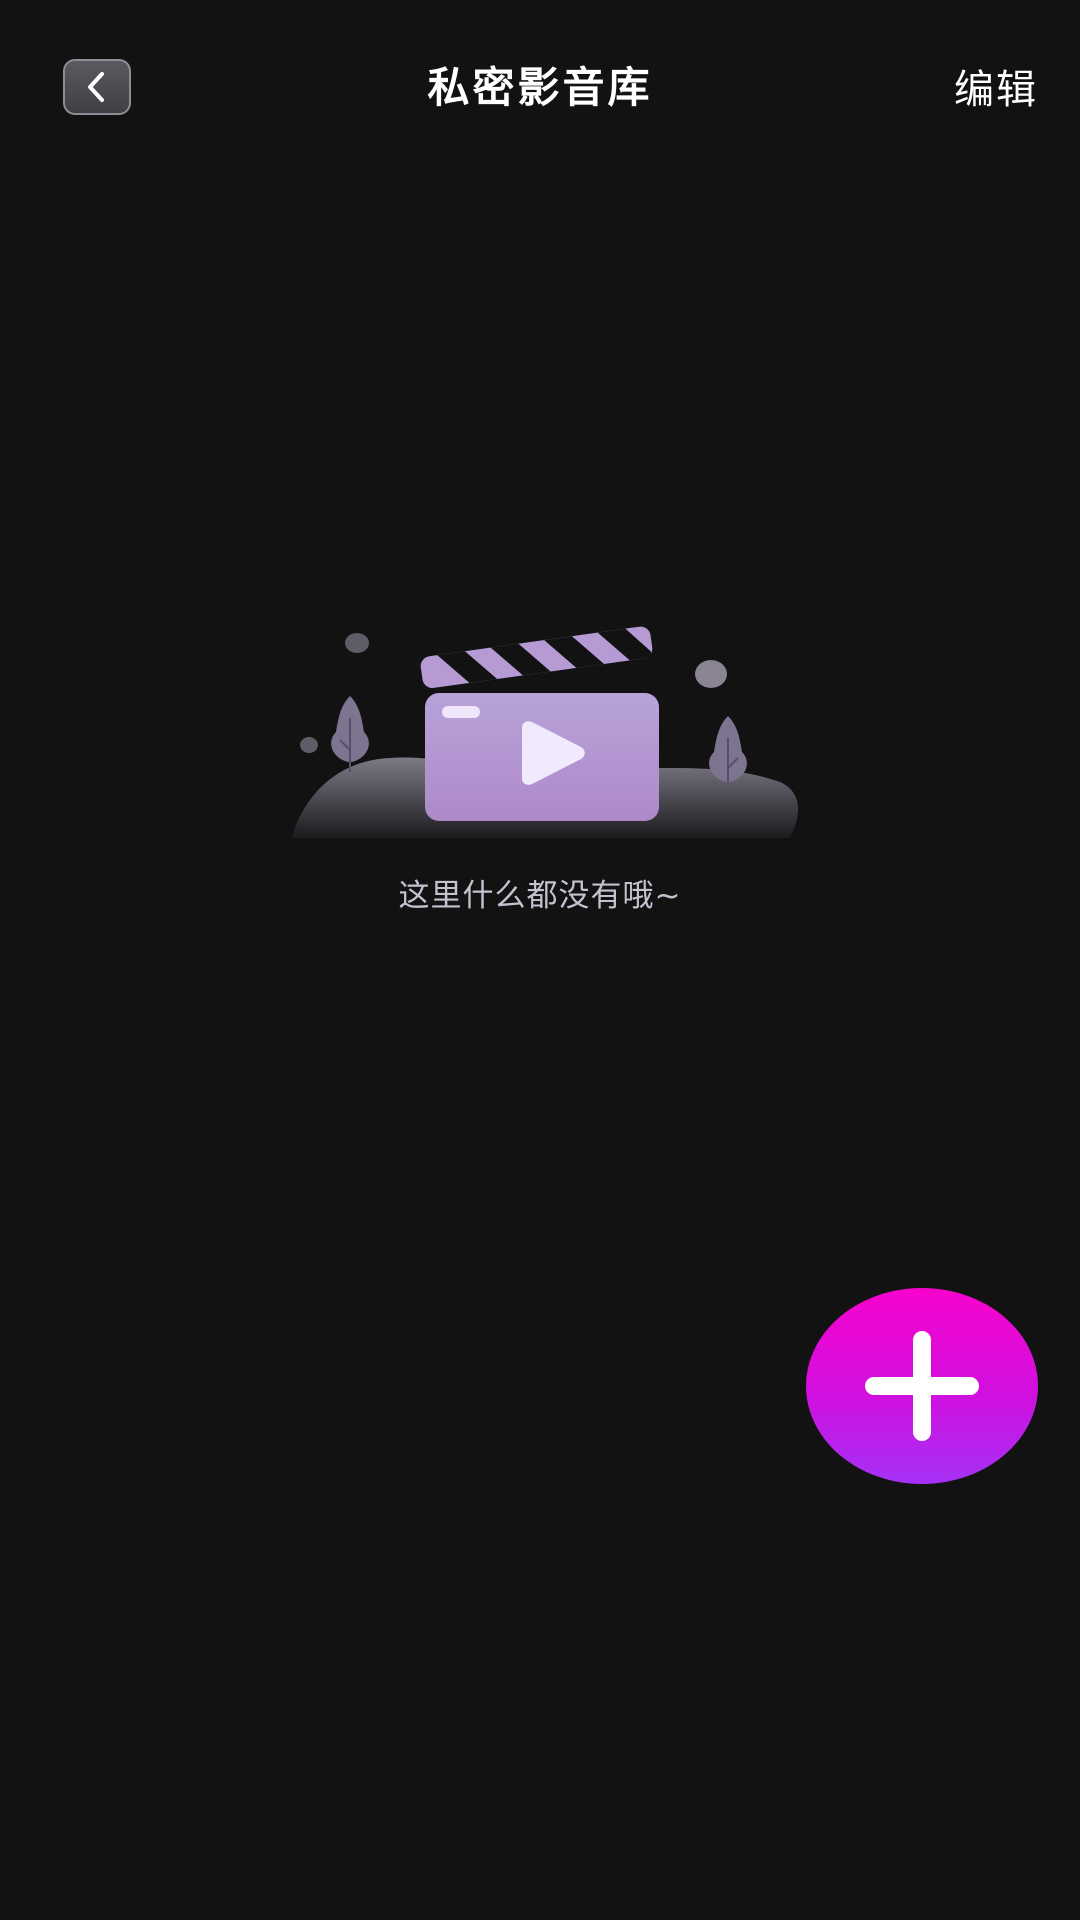  I want to click on page-title: 私密影音库, so click(540, 87).